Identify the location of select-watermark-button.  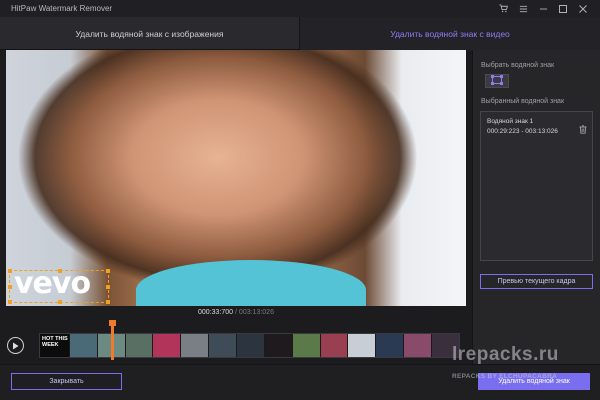
(497, 81).